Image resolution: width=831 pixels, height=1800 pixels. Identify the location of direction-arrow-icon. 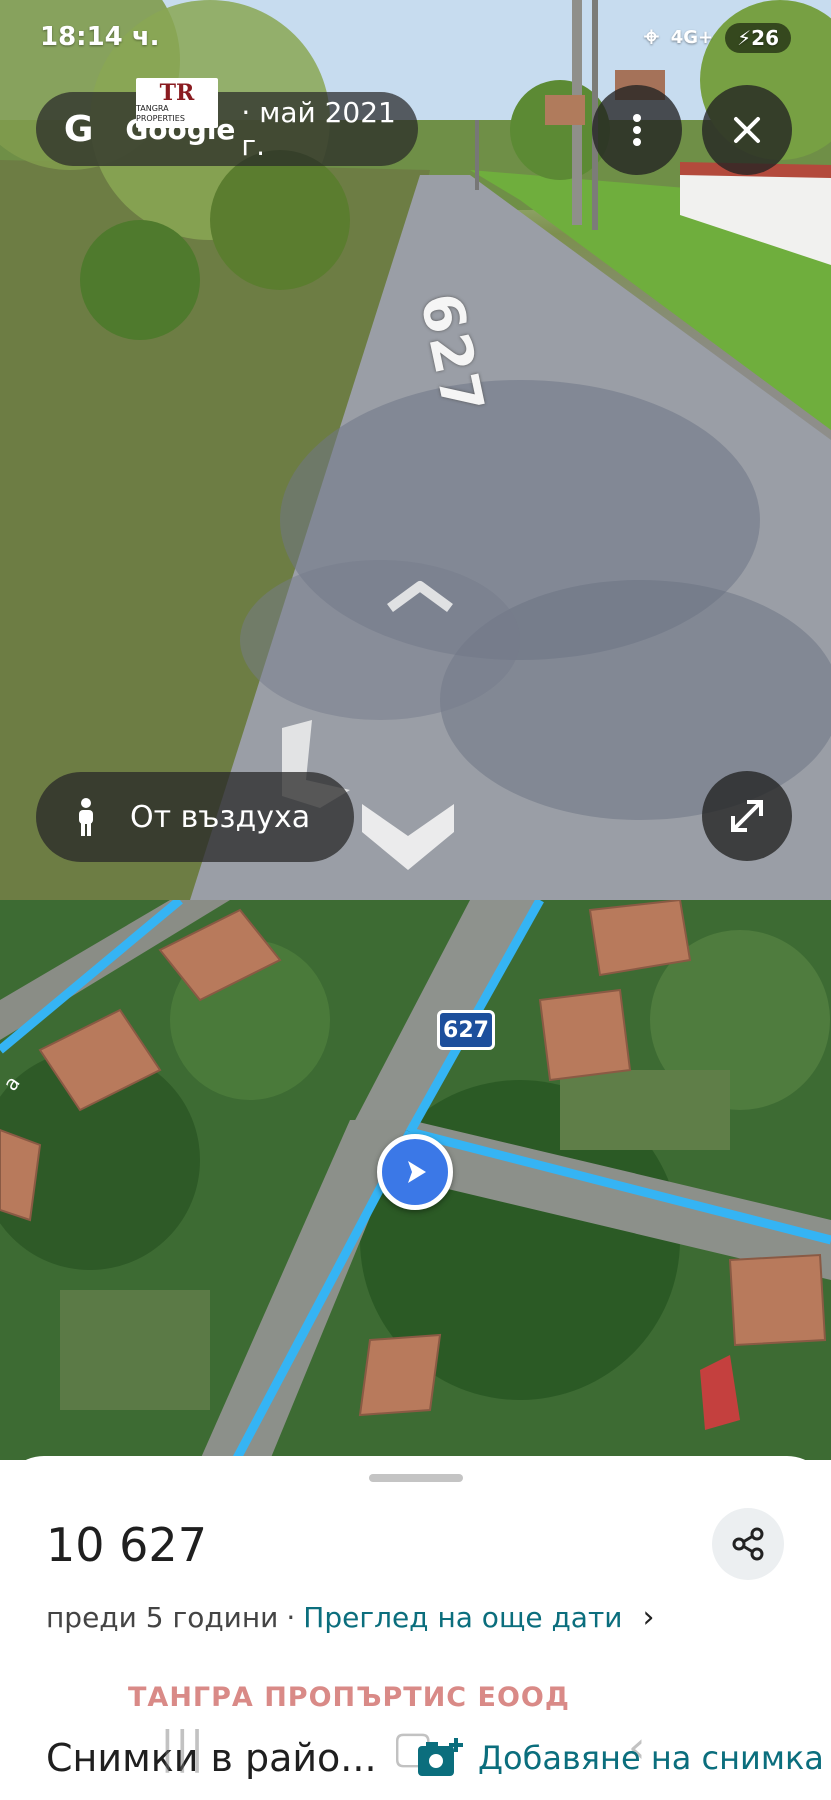
(417, 1172).